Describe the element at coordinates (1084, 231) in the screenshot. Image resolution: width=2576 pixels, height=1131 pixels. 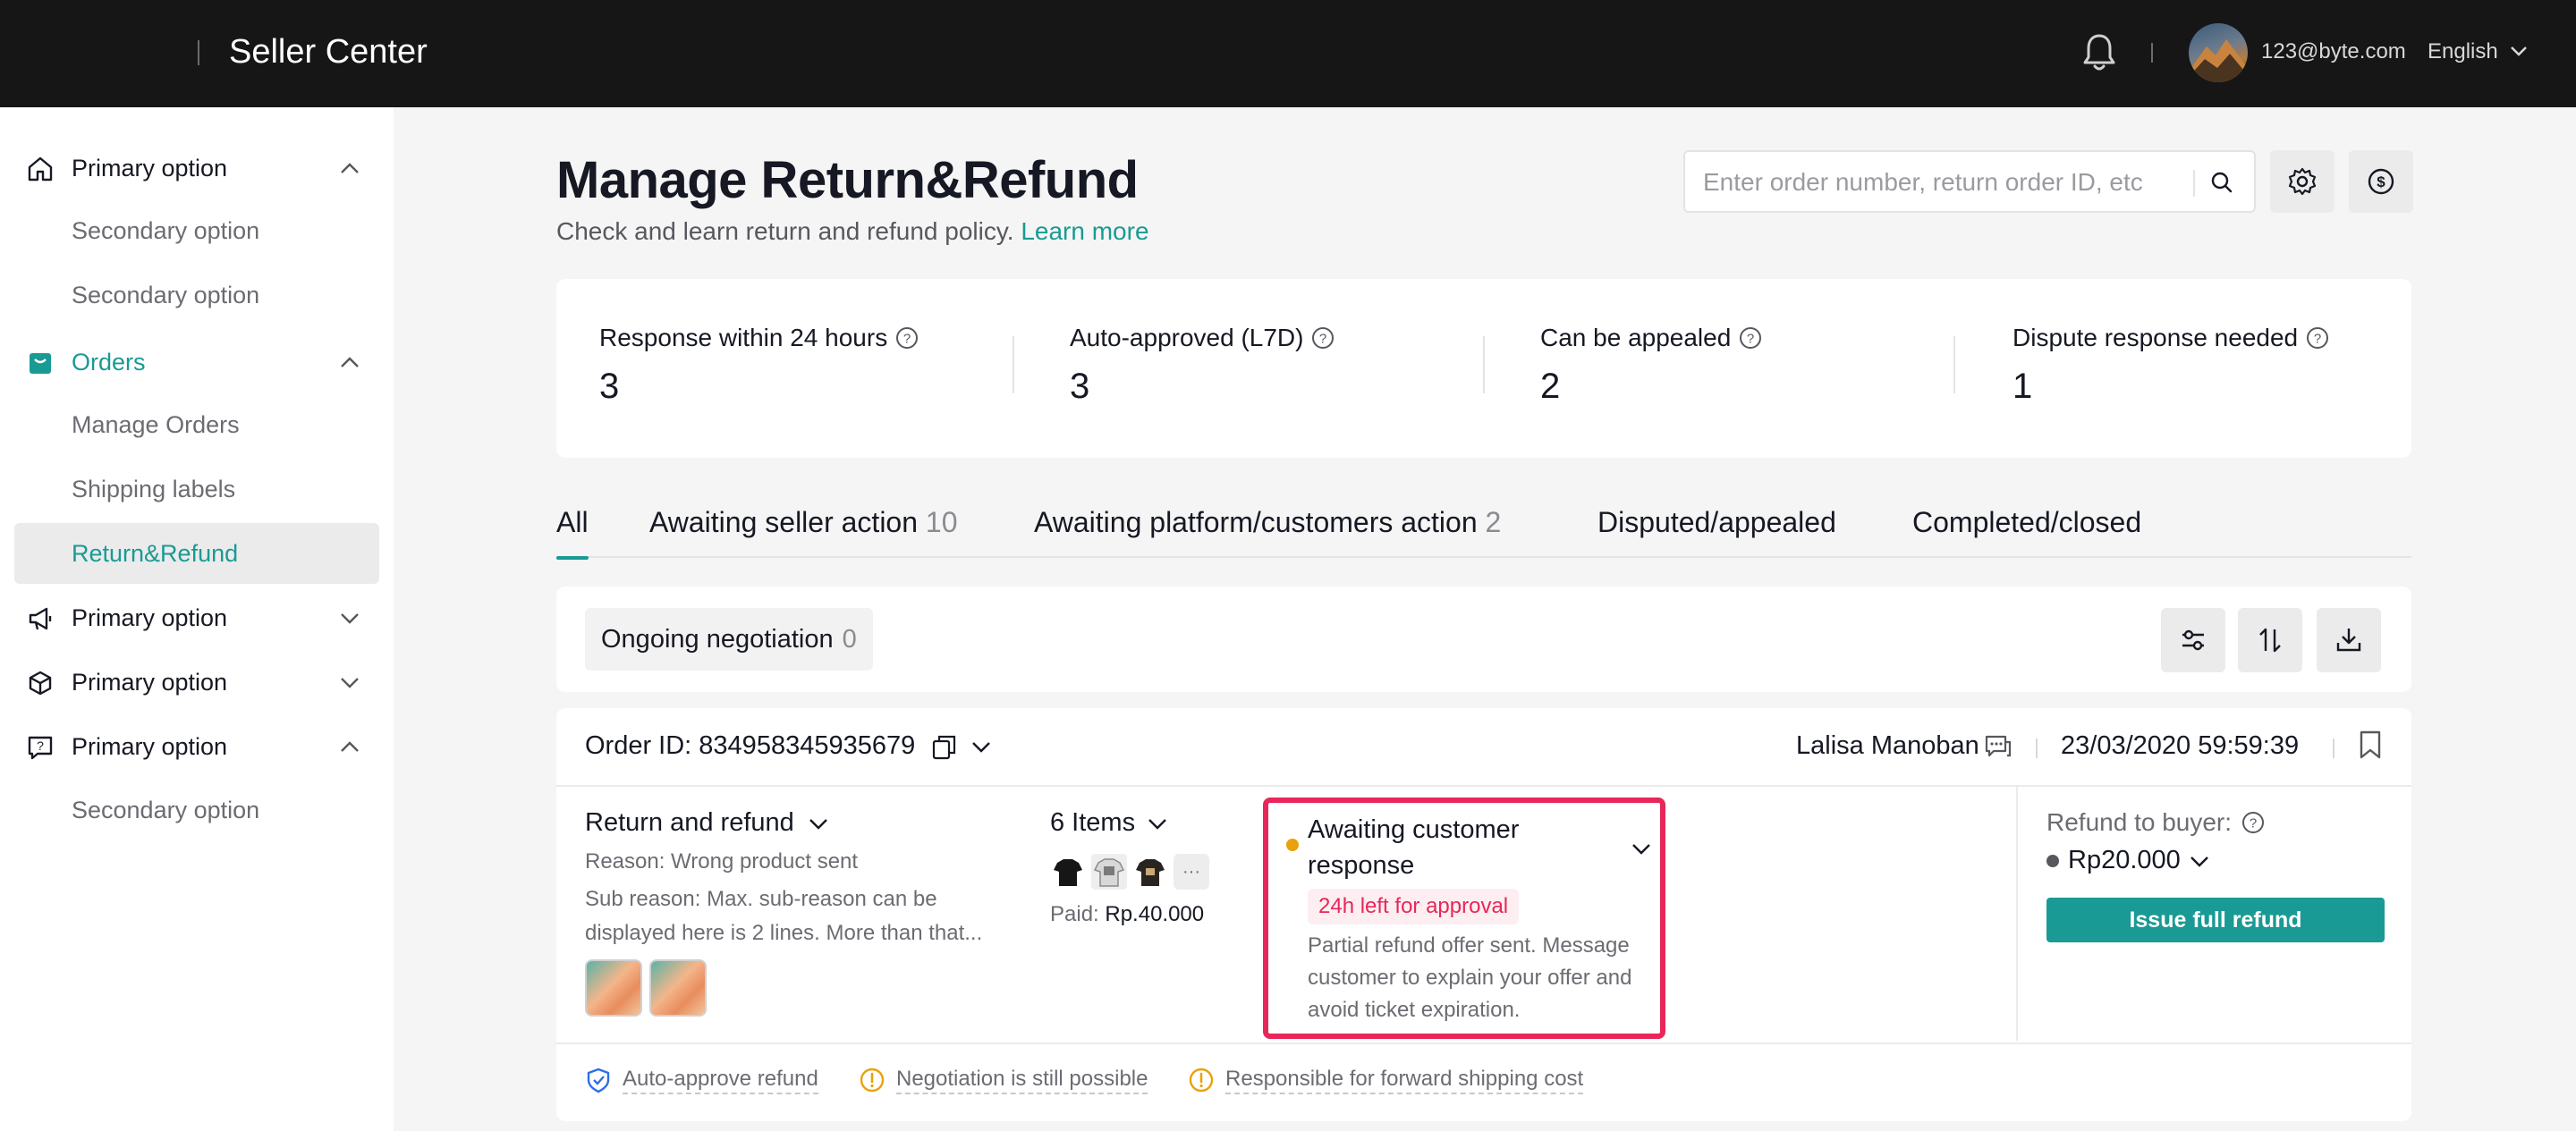
I see `learn-more-link: Learn more` at that location.